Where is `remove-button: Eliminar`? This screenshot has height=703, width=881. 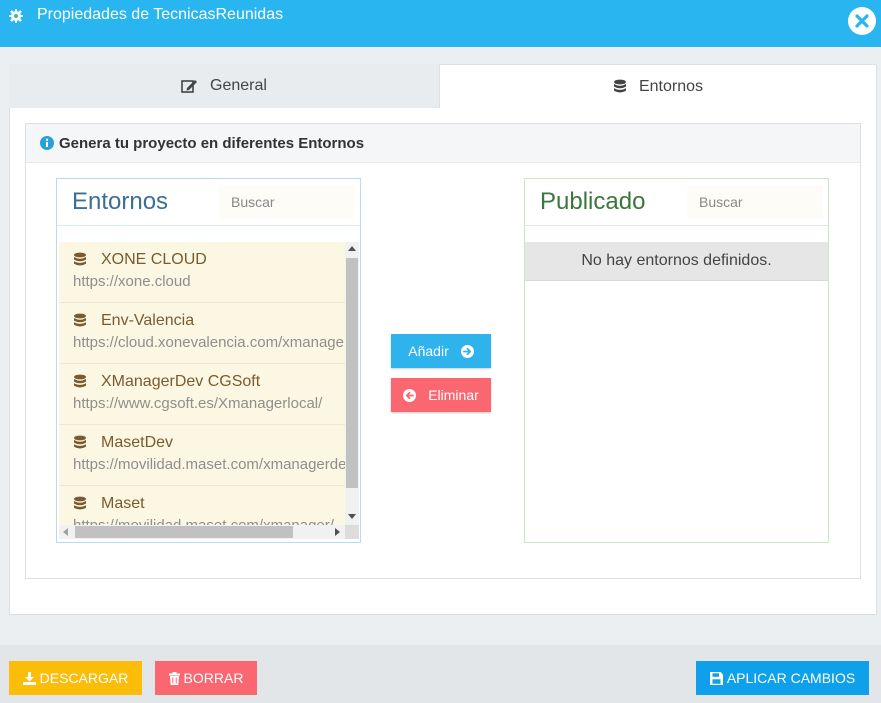
remove-button: Eliminar is located at coordinates (441, 395).